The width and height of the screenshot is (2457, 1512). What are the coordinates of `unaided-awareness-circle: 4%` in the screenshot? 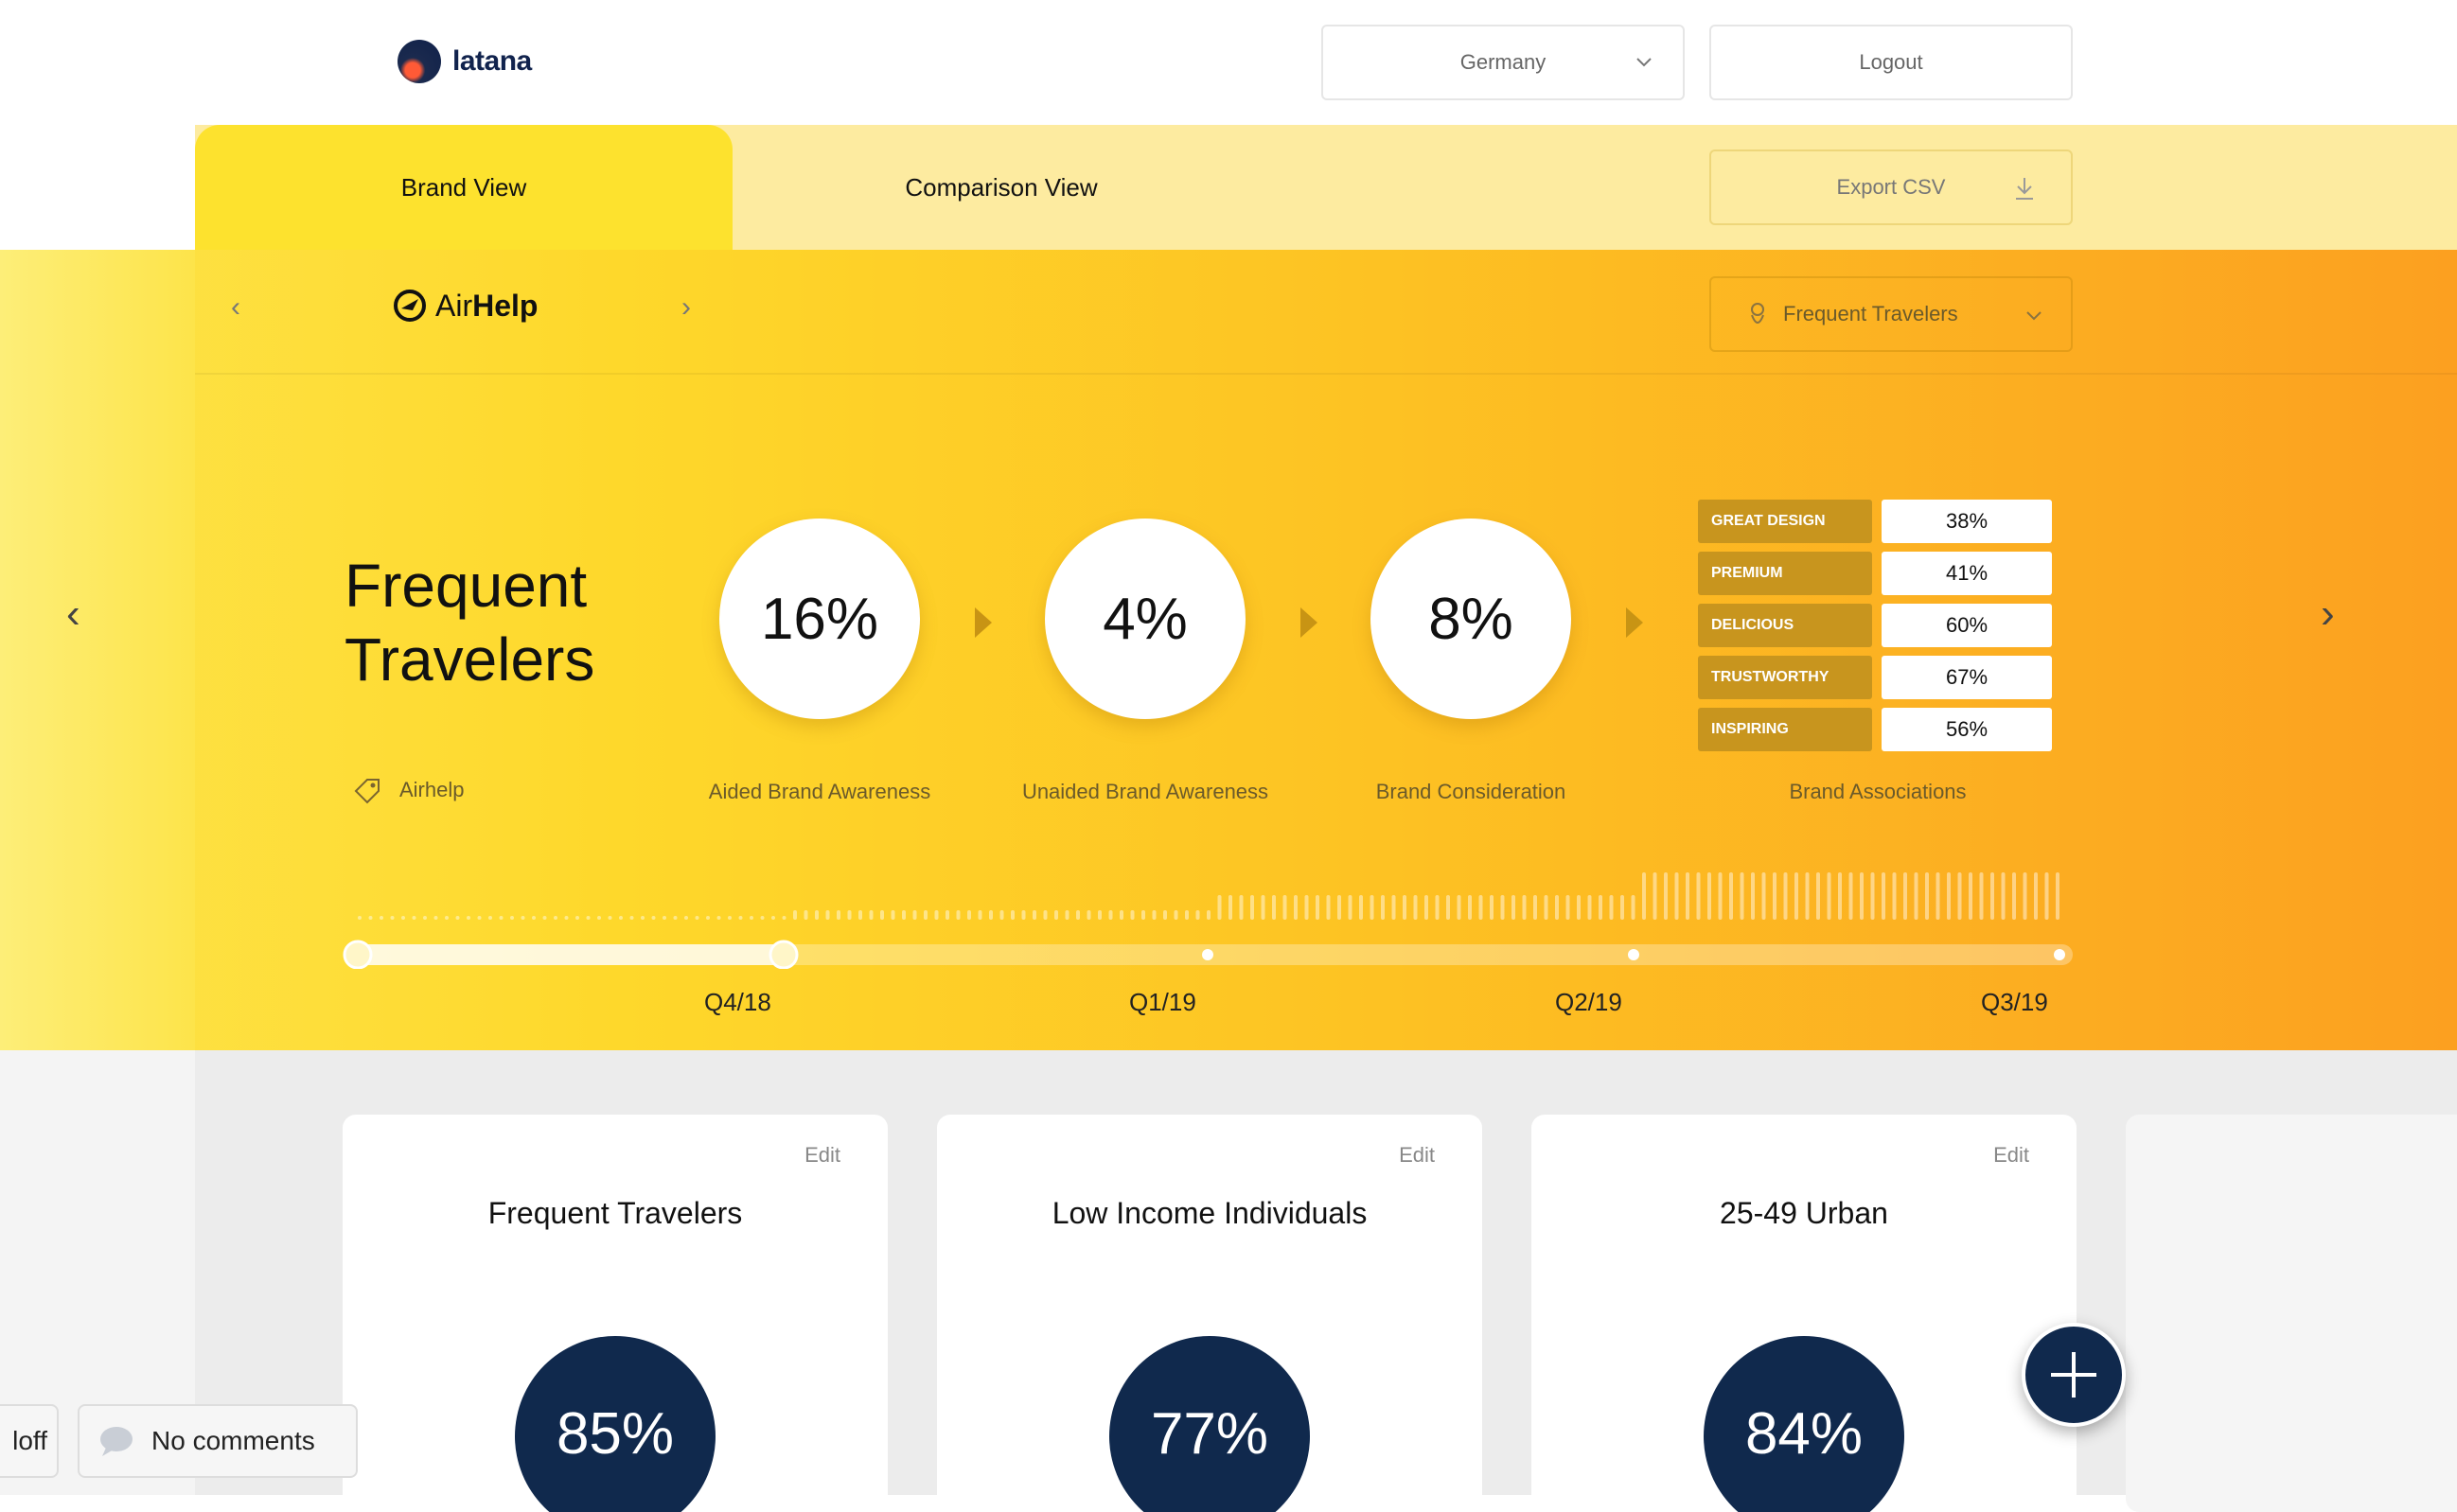 It's located at (1145, 619).